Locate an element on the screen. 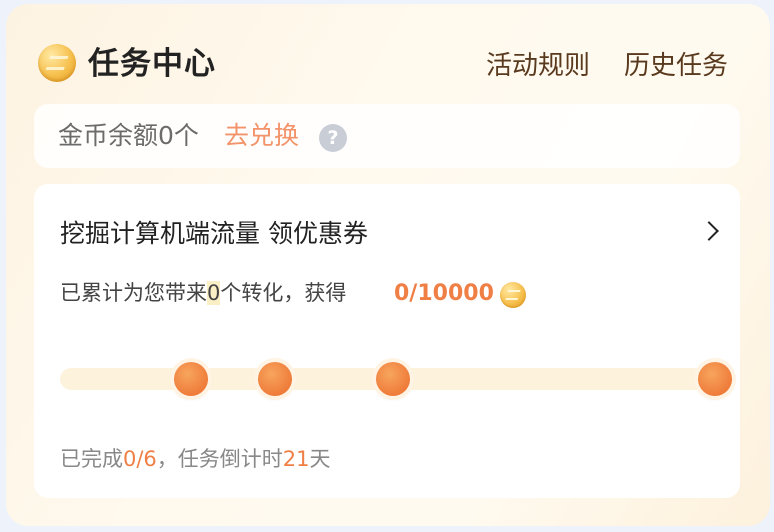  history-tasks-link: 历史任务 is located at coordinates (676, 66).